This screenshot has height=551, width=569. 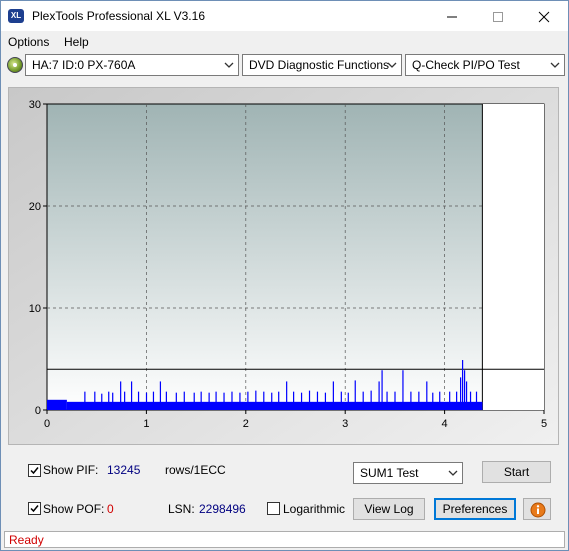 I want to click on test-select-value: Q-Check PI/PO Test, so click(x=466, y=65).